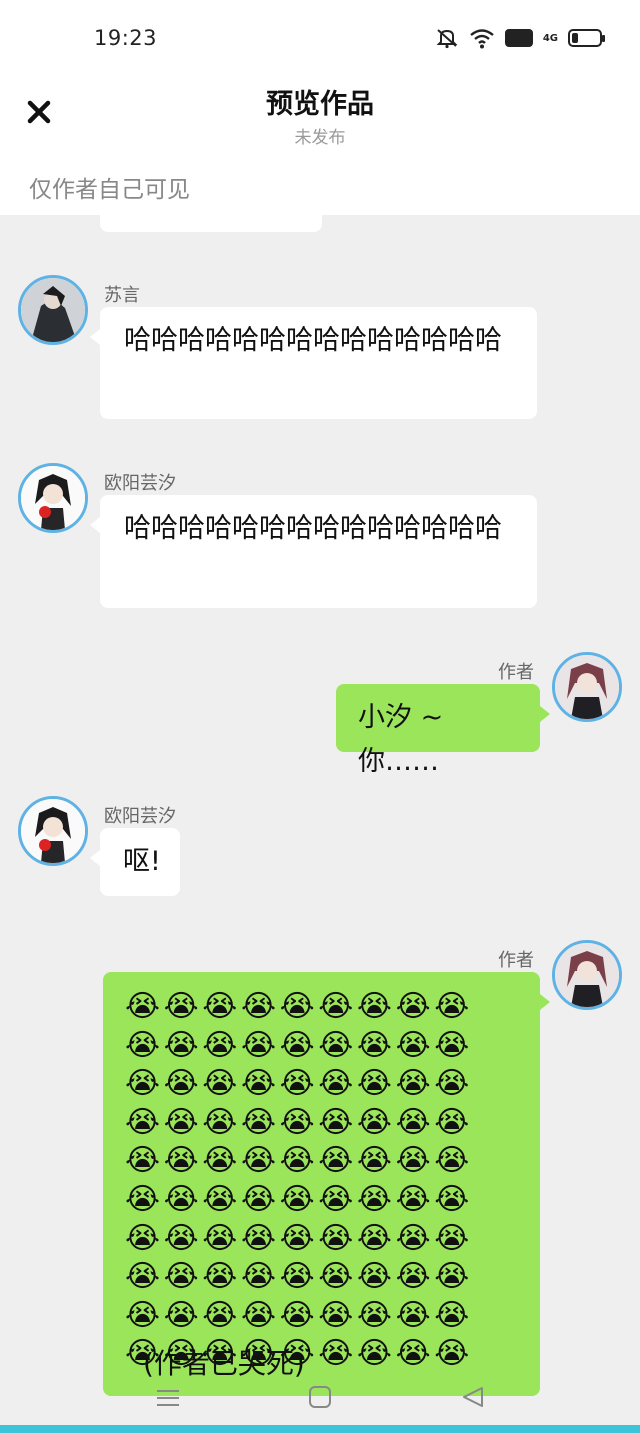 The image size is (640, 1433). I want to click on sender-name: 苏言, so click(122, 295).